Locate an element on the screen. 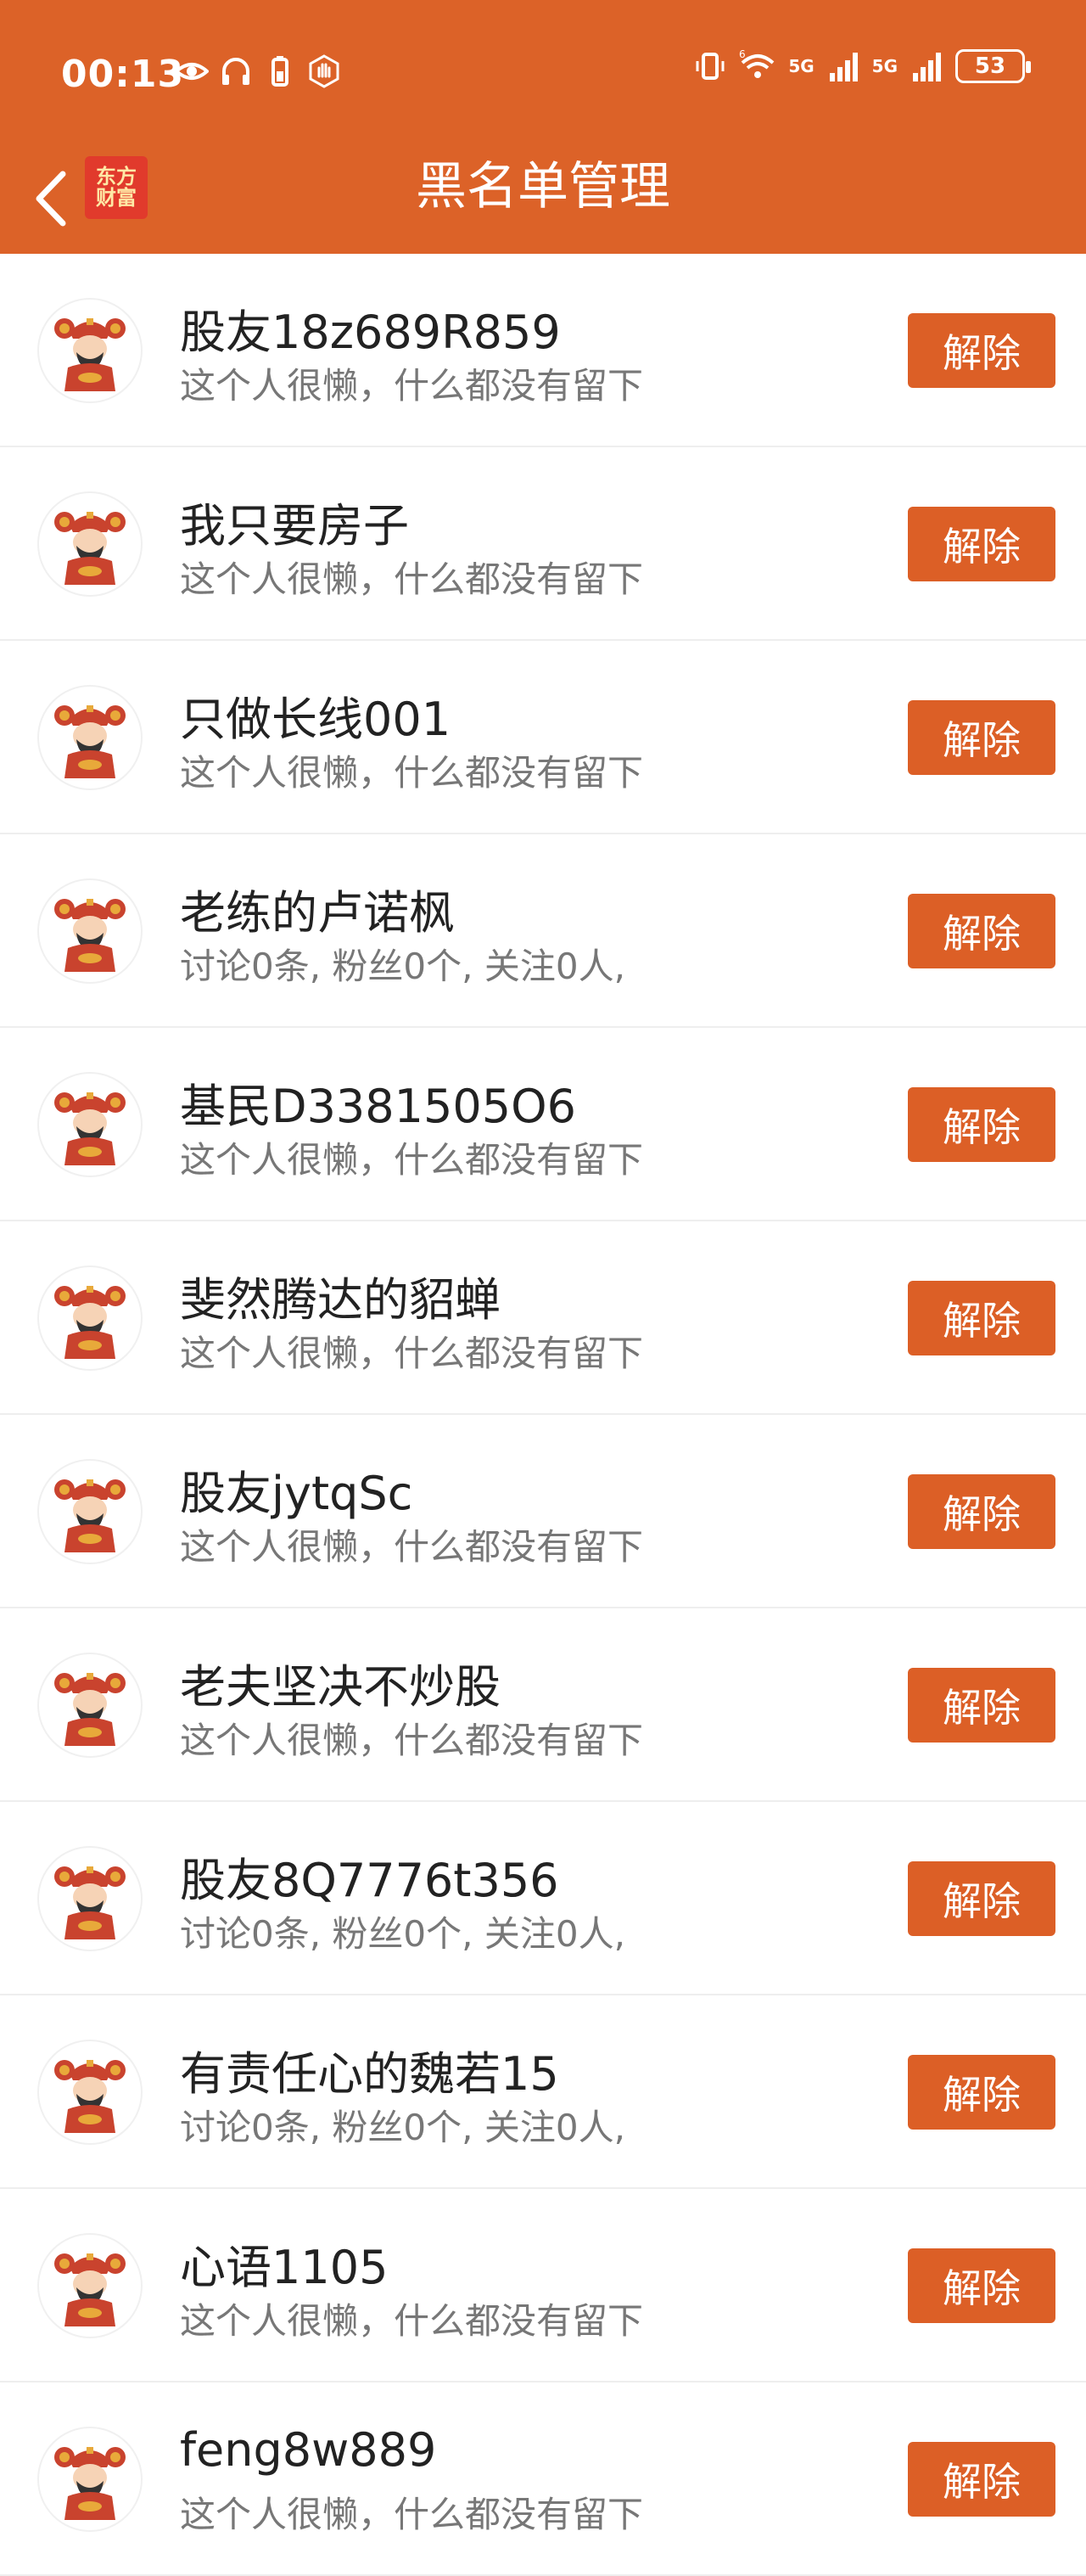  user-name: 斐然腾达的貂蝉 is located at coordinates (340, 1295).